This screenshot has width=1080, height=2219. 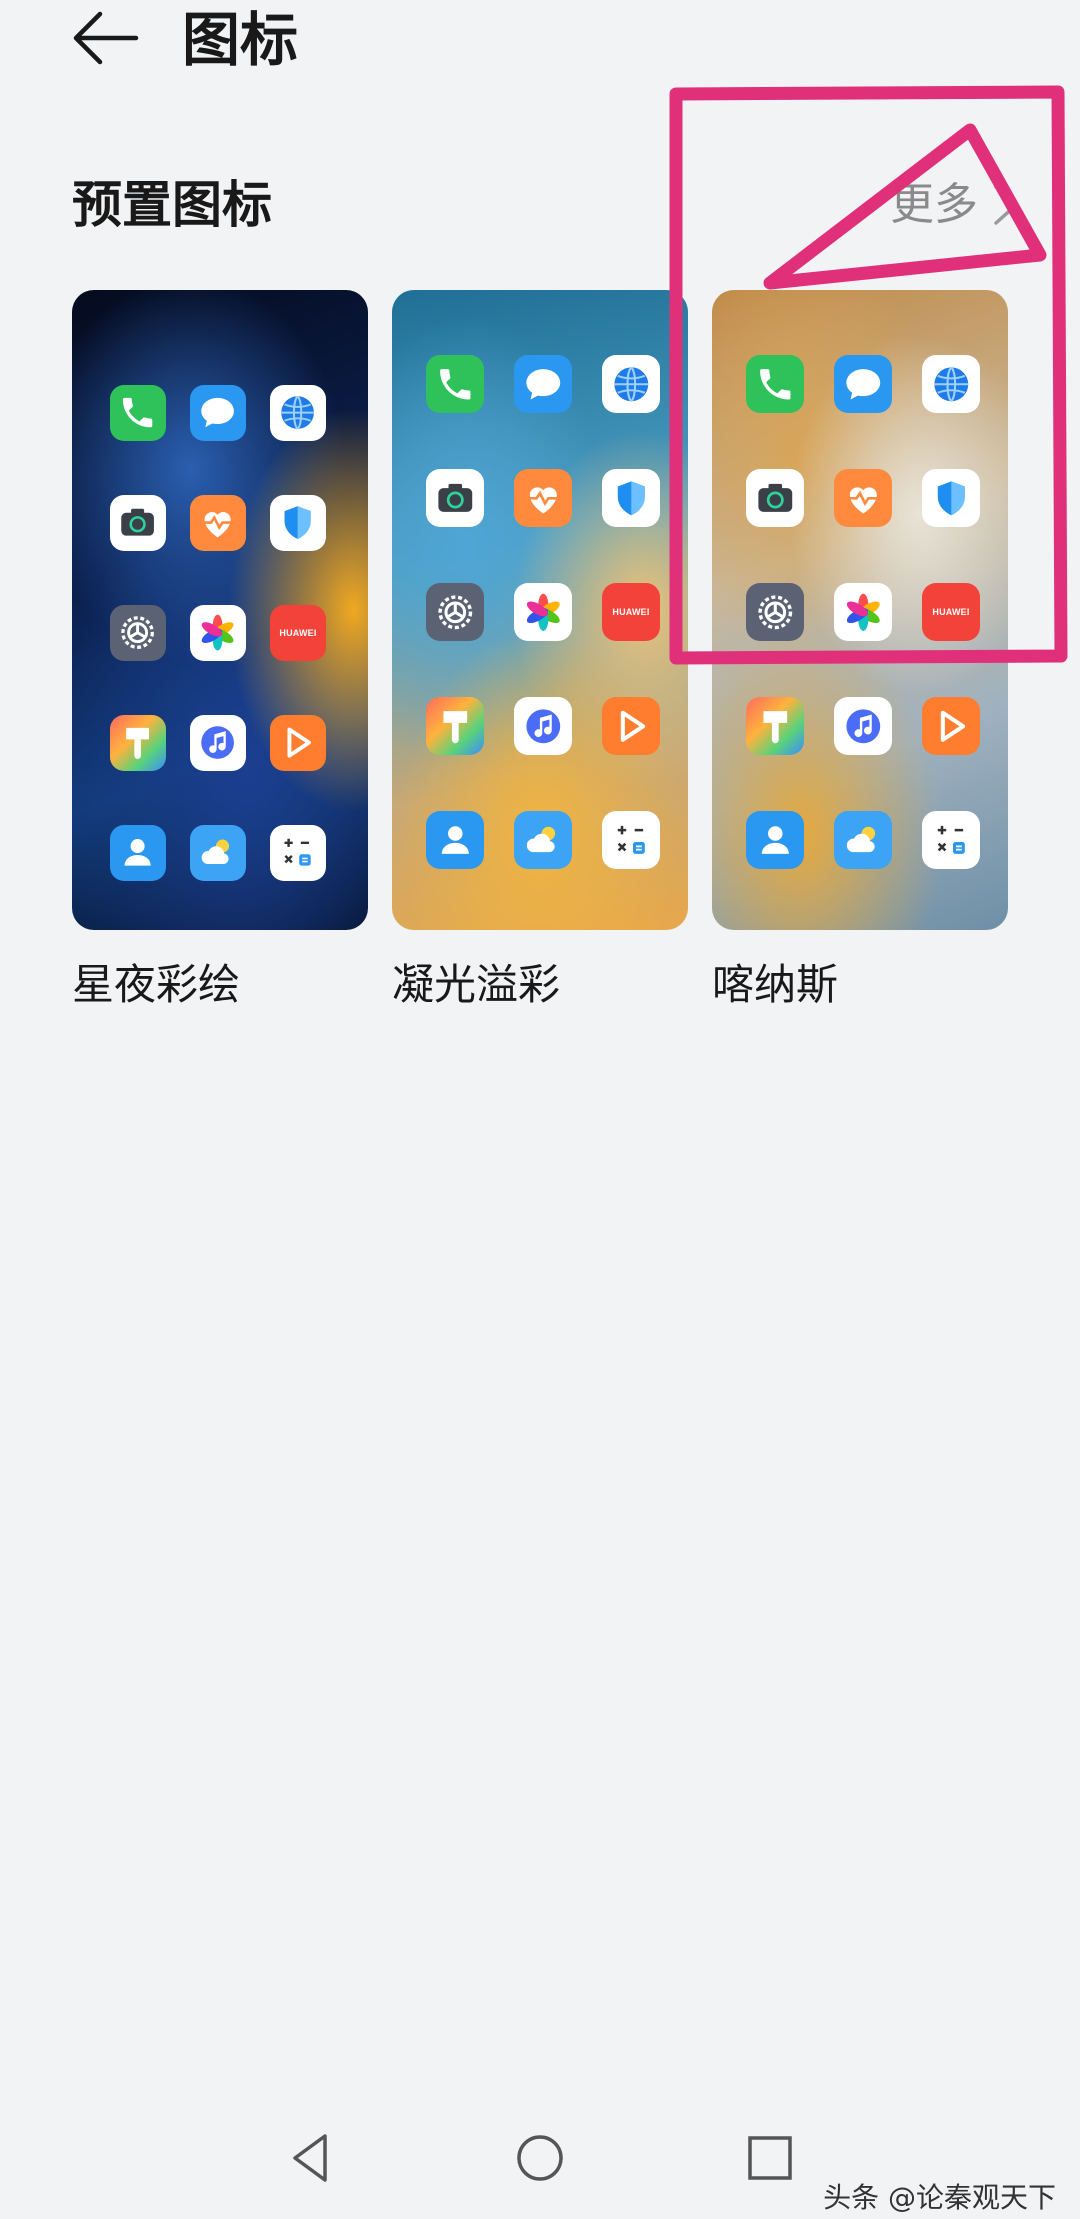 I want to click on more-button: 更多, so click(x=955, y=205).